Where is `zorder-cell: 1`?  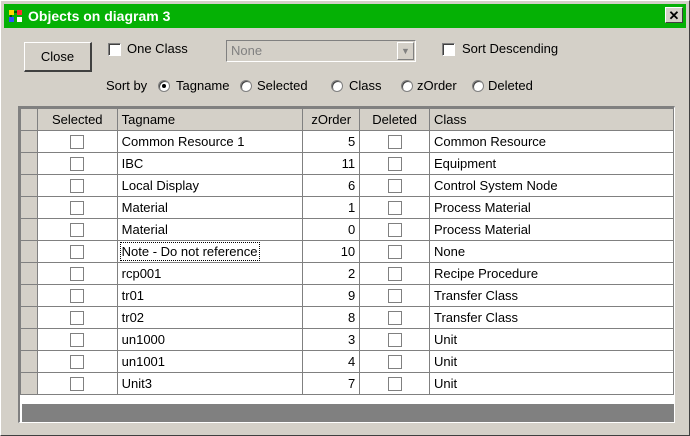 zorder-cell: 1 is located at coordinates (331, 207).